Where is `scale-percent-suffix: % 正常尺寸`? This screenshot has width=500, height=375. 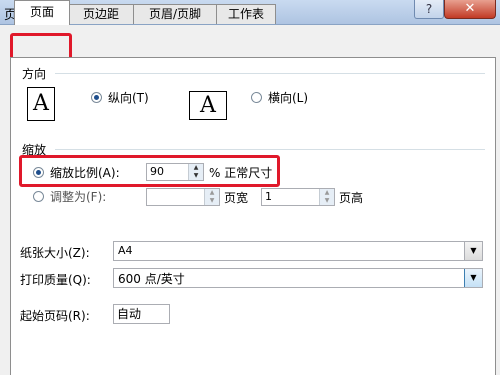 scale-percent-suffix: % 正常尺寸 is located at coordinates (241, 173).